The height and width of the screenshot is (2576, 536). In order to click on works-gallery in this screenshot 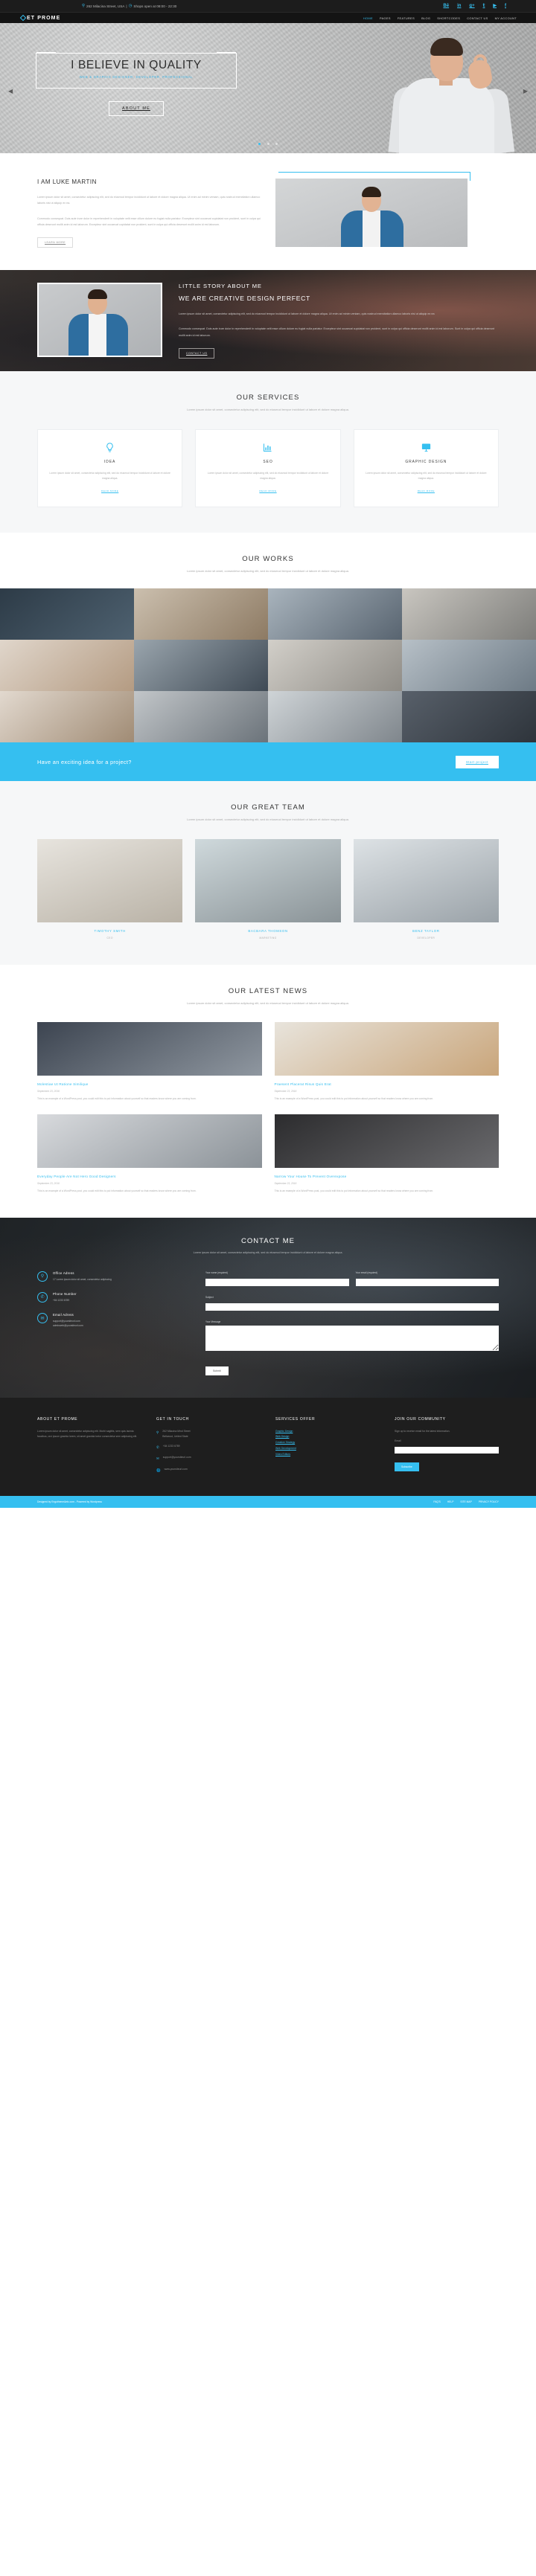, I will do `click(268, 665)`.